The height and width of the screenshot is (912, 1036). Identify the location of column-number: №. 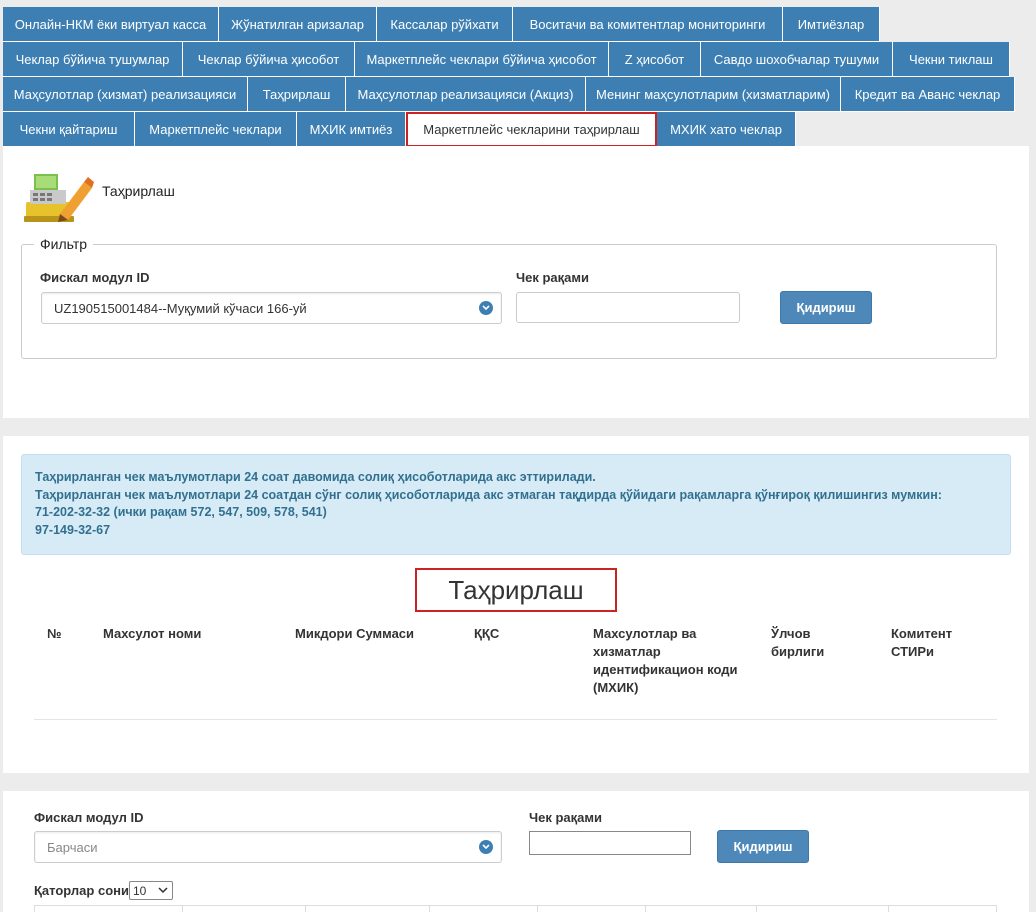
(54, 633).